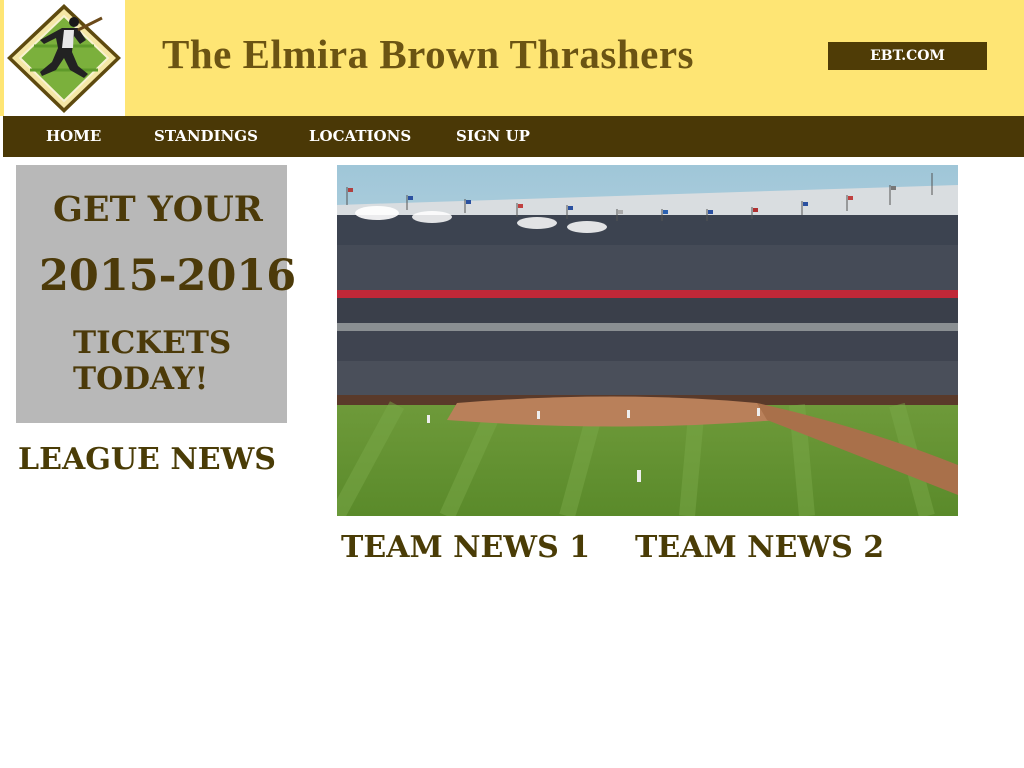 This screenshot has width=1024, height=768. I want to click on domain-badge: EBT.COM, so click(907, 56).